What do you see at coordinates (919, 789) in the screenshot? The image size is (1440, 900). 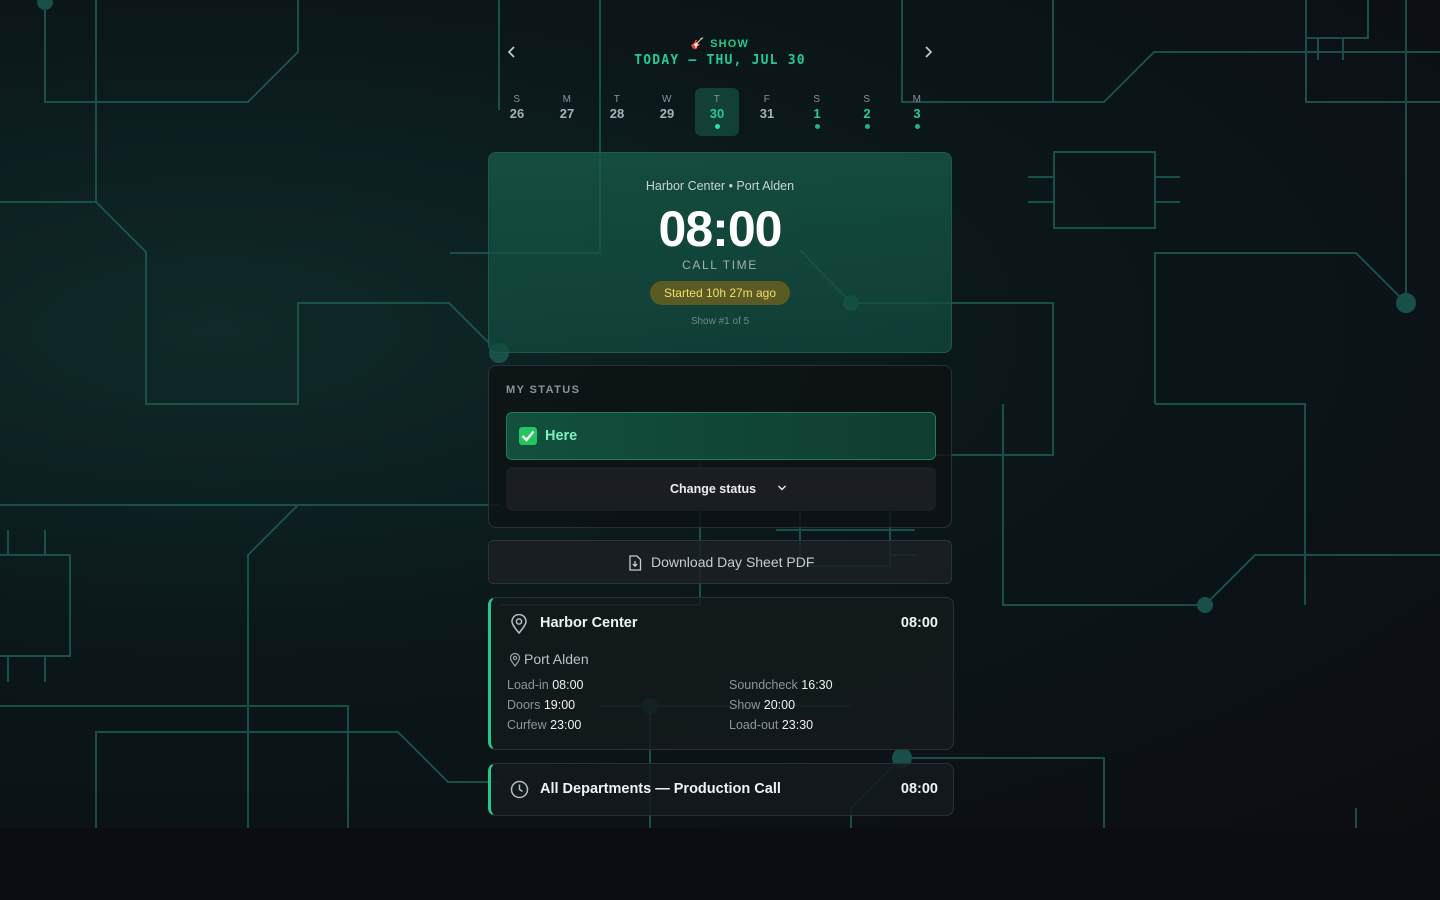 I see `event-time: 08:00` at bounding box center [919, 789].